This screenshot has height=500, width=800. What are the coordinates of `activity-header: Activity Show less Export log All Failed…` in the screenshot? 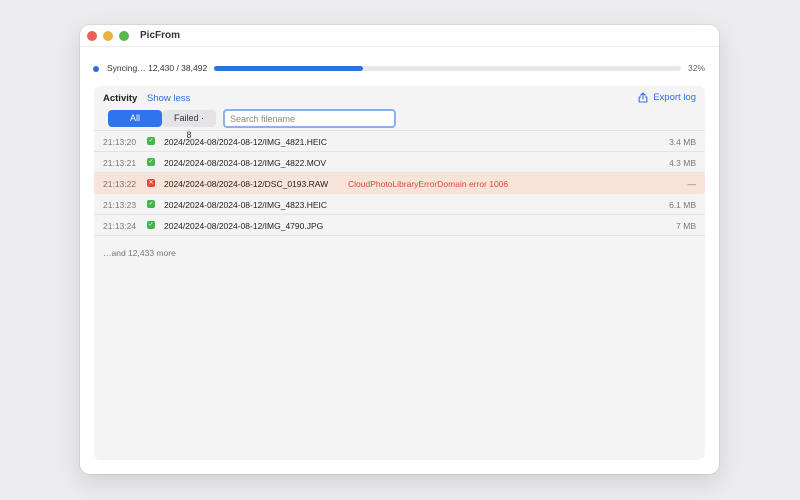 It's located at (399, 113).